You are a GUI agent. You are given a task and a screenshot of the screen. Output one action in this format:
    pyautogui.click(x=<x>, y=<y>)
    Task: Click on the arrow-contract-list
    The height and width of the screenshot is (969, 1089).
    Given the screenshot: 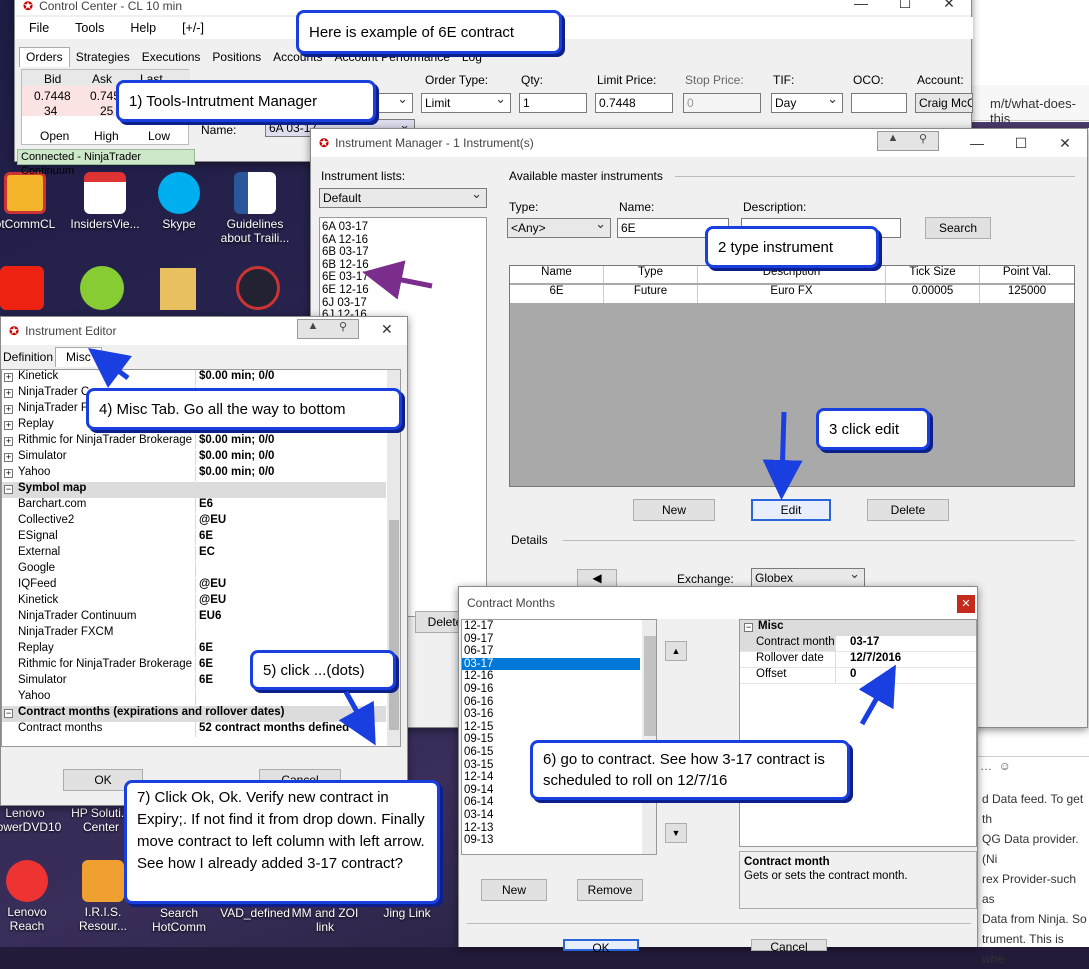 What is the action you would take?
    pyautogui.click(x=397, y=280)
    